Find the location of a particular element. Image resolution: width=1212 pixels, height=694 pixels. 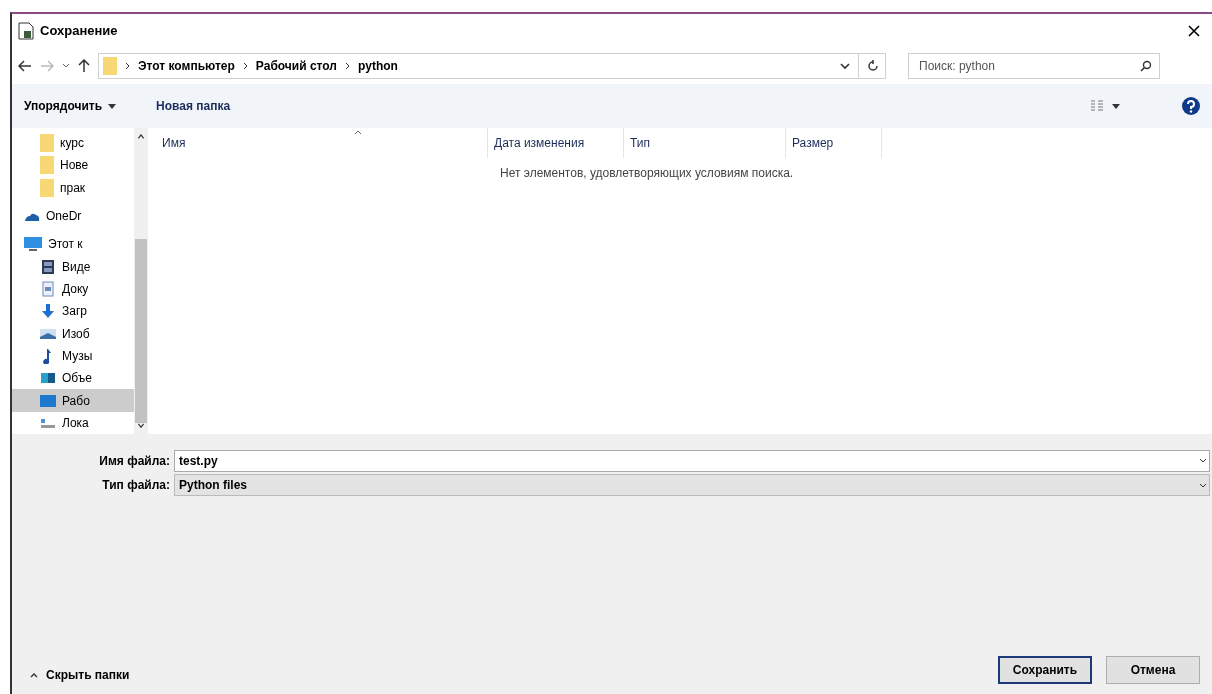

download-arrow-icon is located at coordinates (48, 311).